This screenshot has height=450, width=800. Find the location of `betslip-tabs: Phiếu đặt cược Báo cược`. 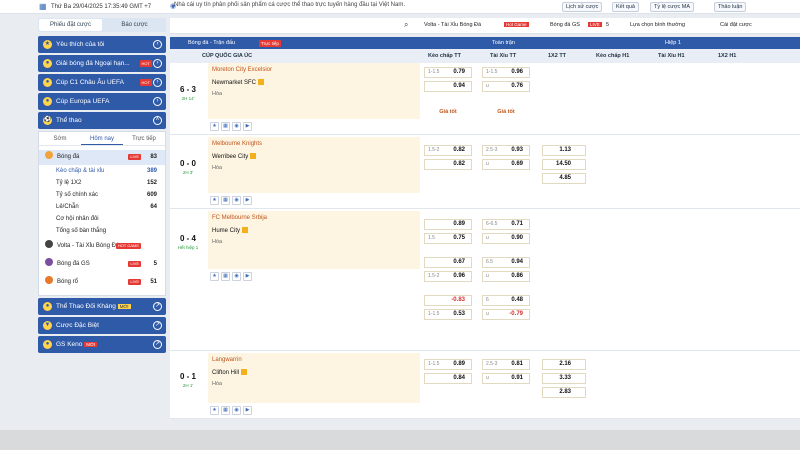

betslip-tabs: Phiếu đặt cược Báo cược is located at coordinates (102, 25).